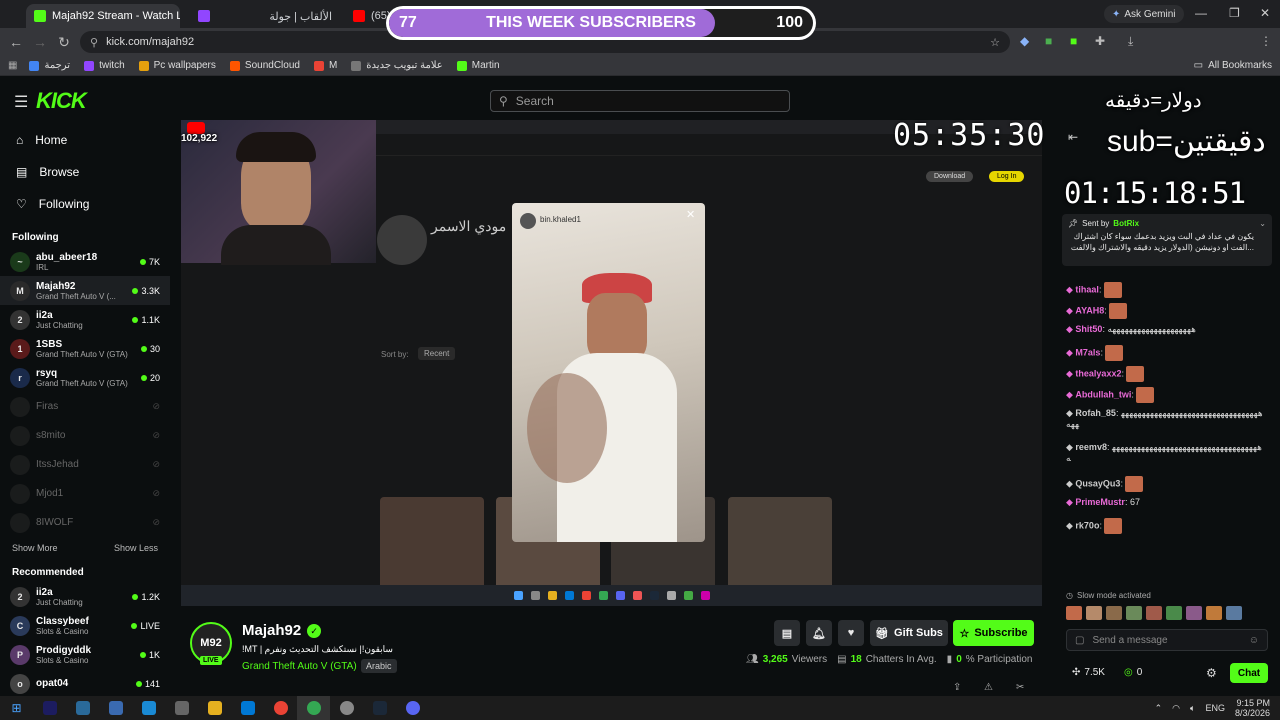  What do you see at coordinates (136, 548) in the screenshot?
I see `show-less-button: Show Less` at bounding box center [136, 548].